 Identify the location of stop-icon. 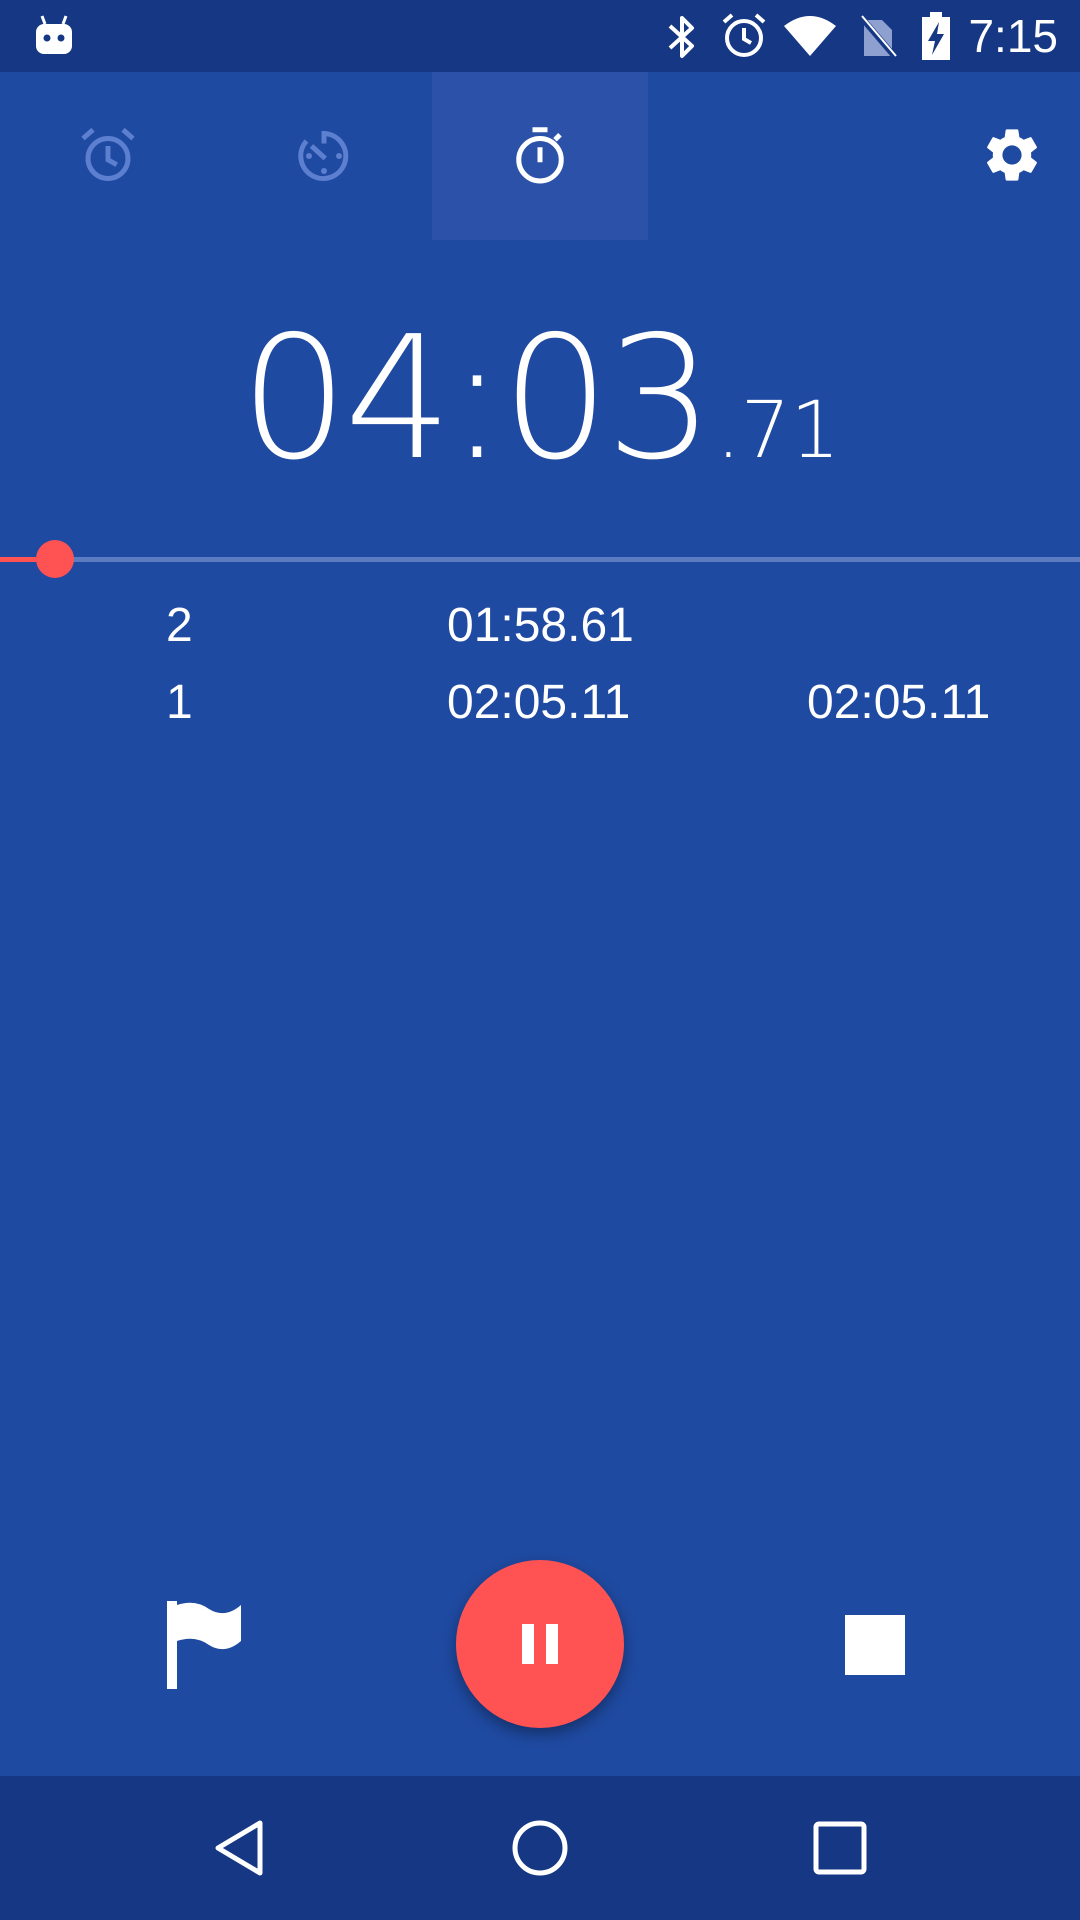
(875, 1645).